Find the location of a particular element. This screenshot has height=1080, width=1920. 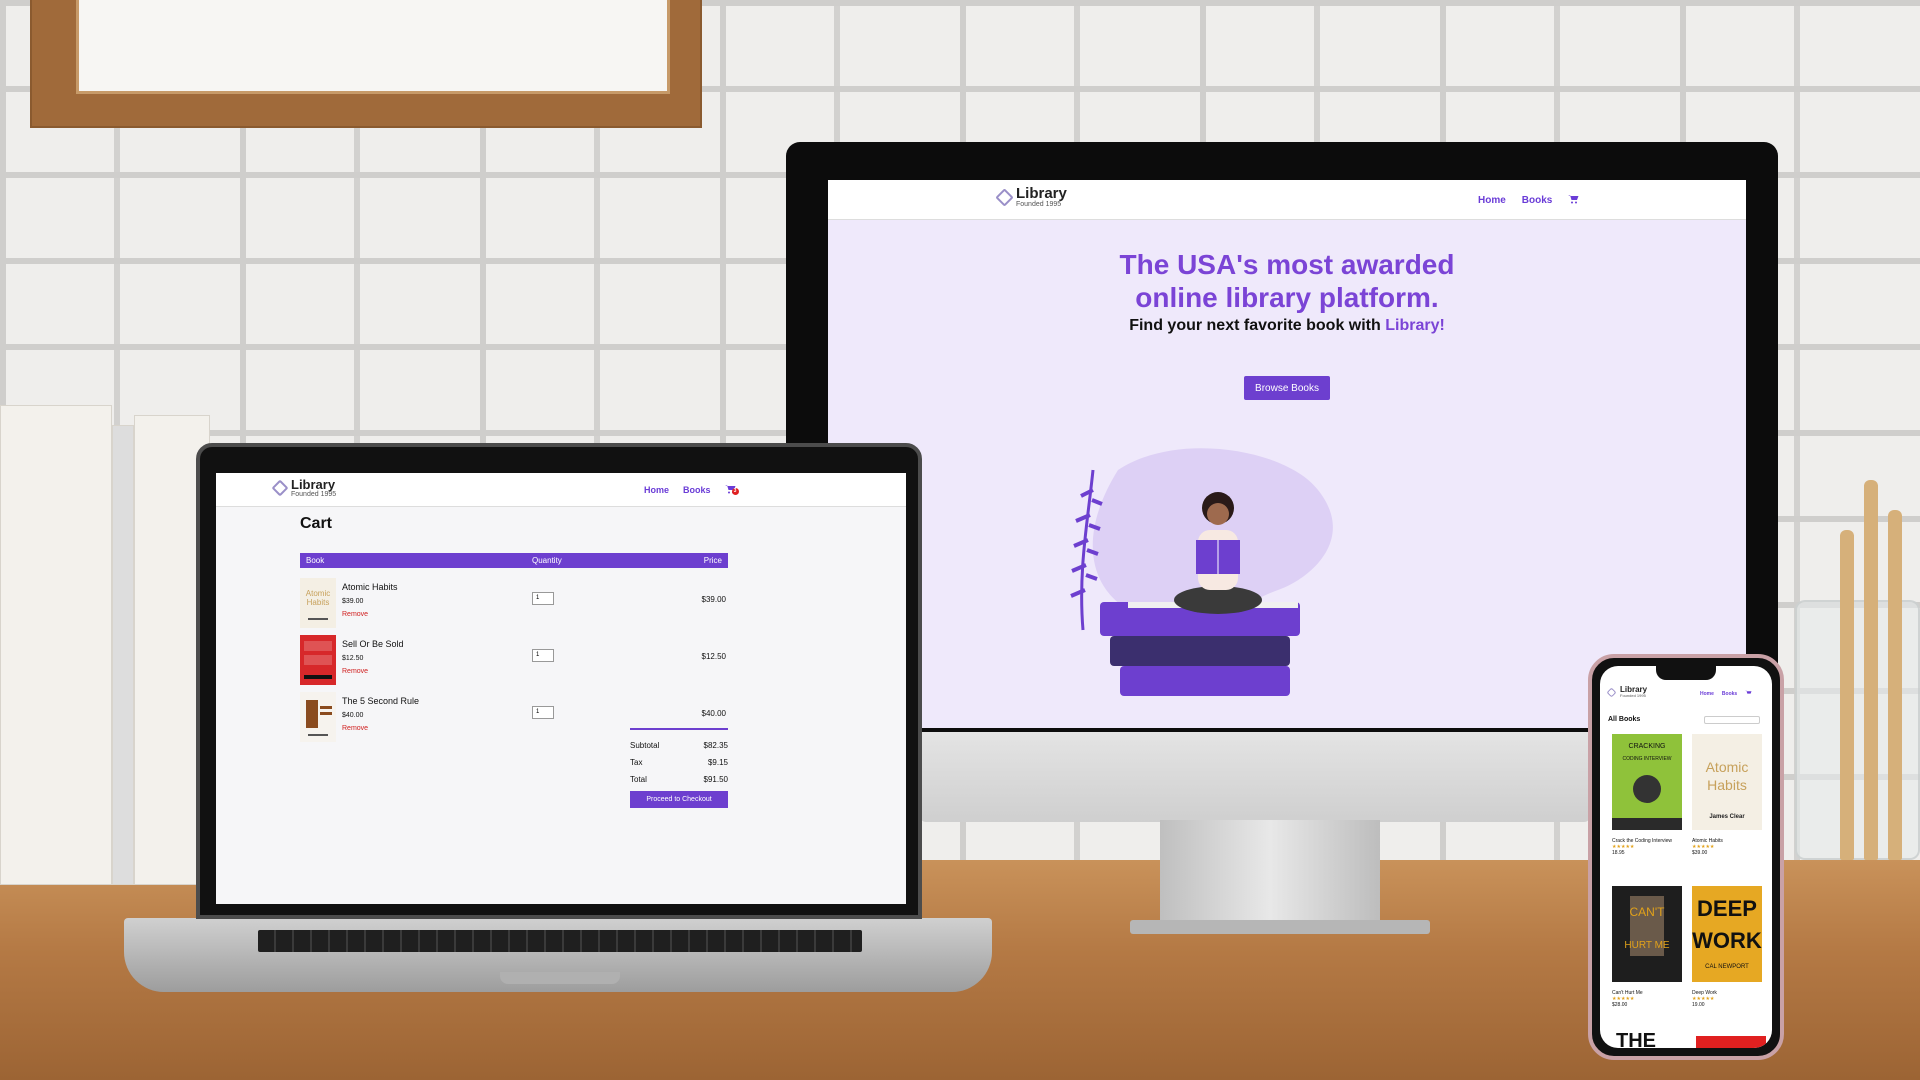

item-title: The 5 Second Rule is located at coordinates (380, 701).